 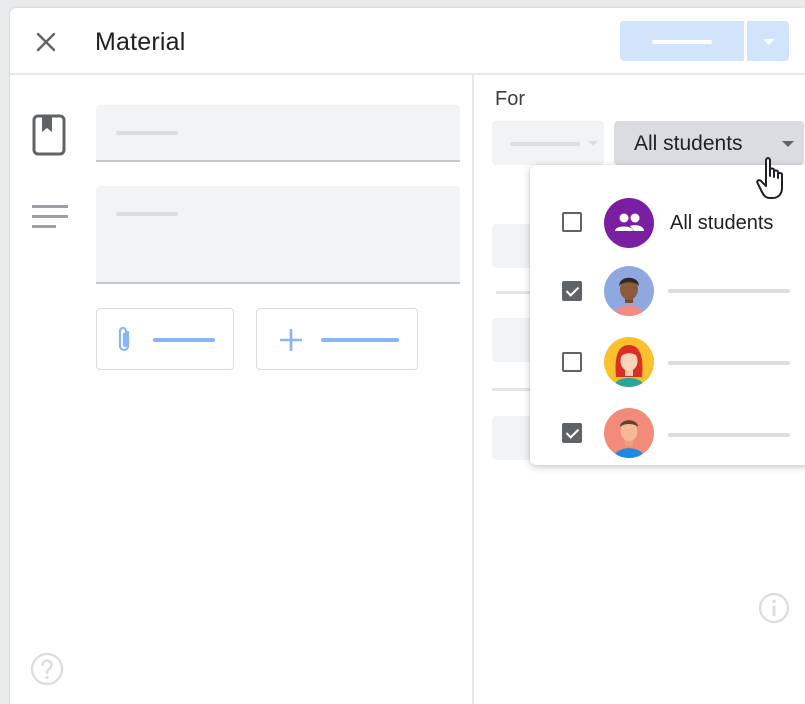 I want to click on people-icon, so click(x=629, y=223).